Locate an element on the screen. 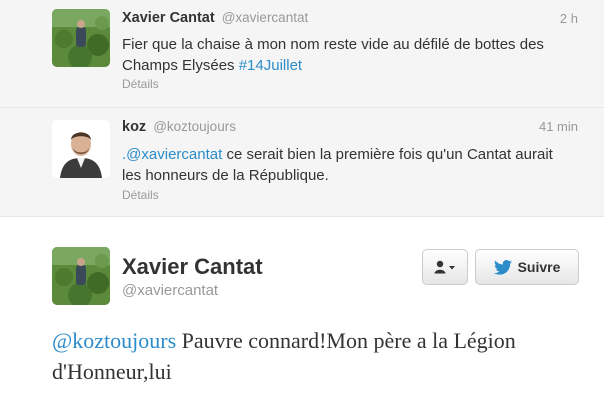  portrait-avatar is located at coordinates (81, 149).